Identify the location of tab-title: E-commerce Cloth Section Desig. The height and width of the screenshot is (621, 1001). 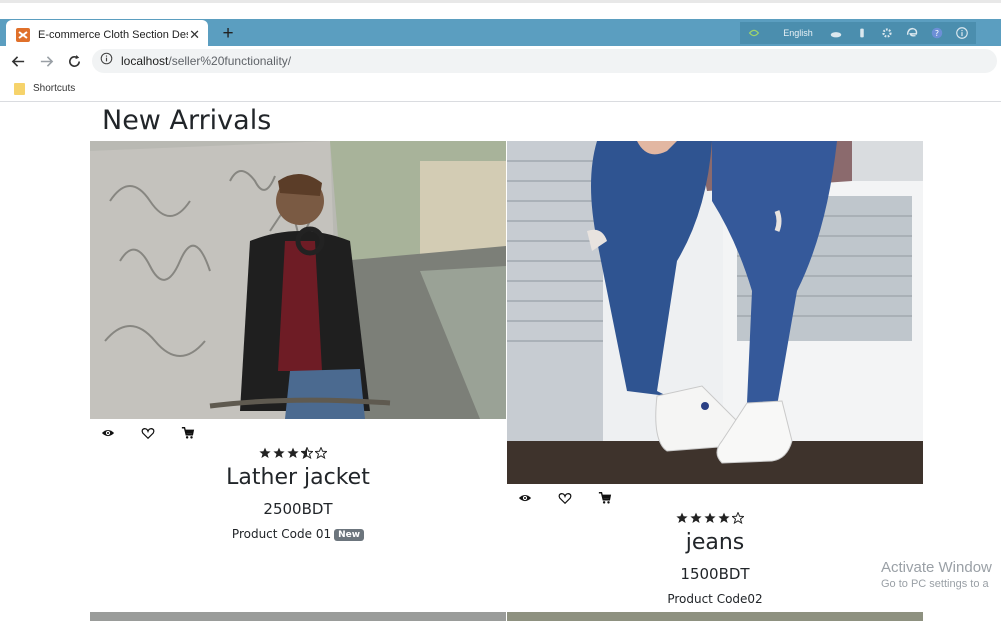
(113, 34).